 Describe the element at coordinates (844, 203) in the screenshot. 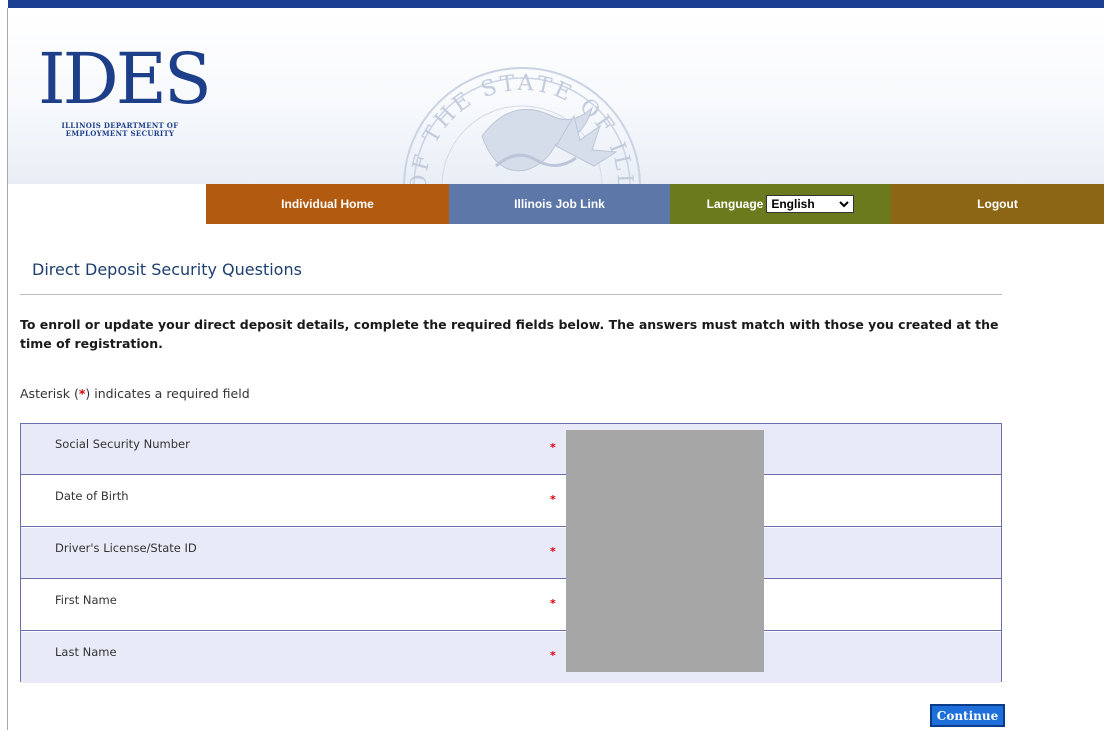

I see `chevron-down-icon` at that location.